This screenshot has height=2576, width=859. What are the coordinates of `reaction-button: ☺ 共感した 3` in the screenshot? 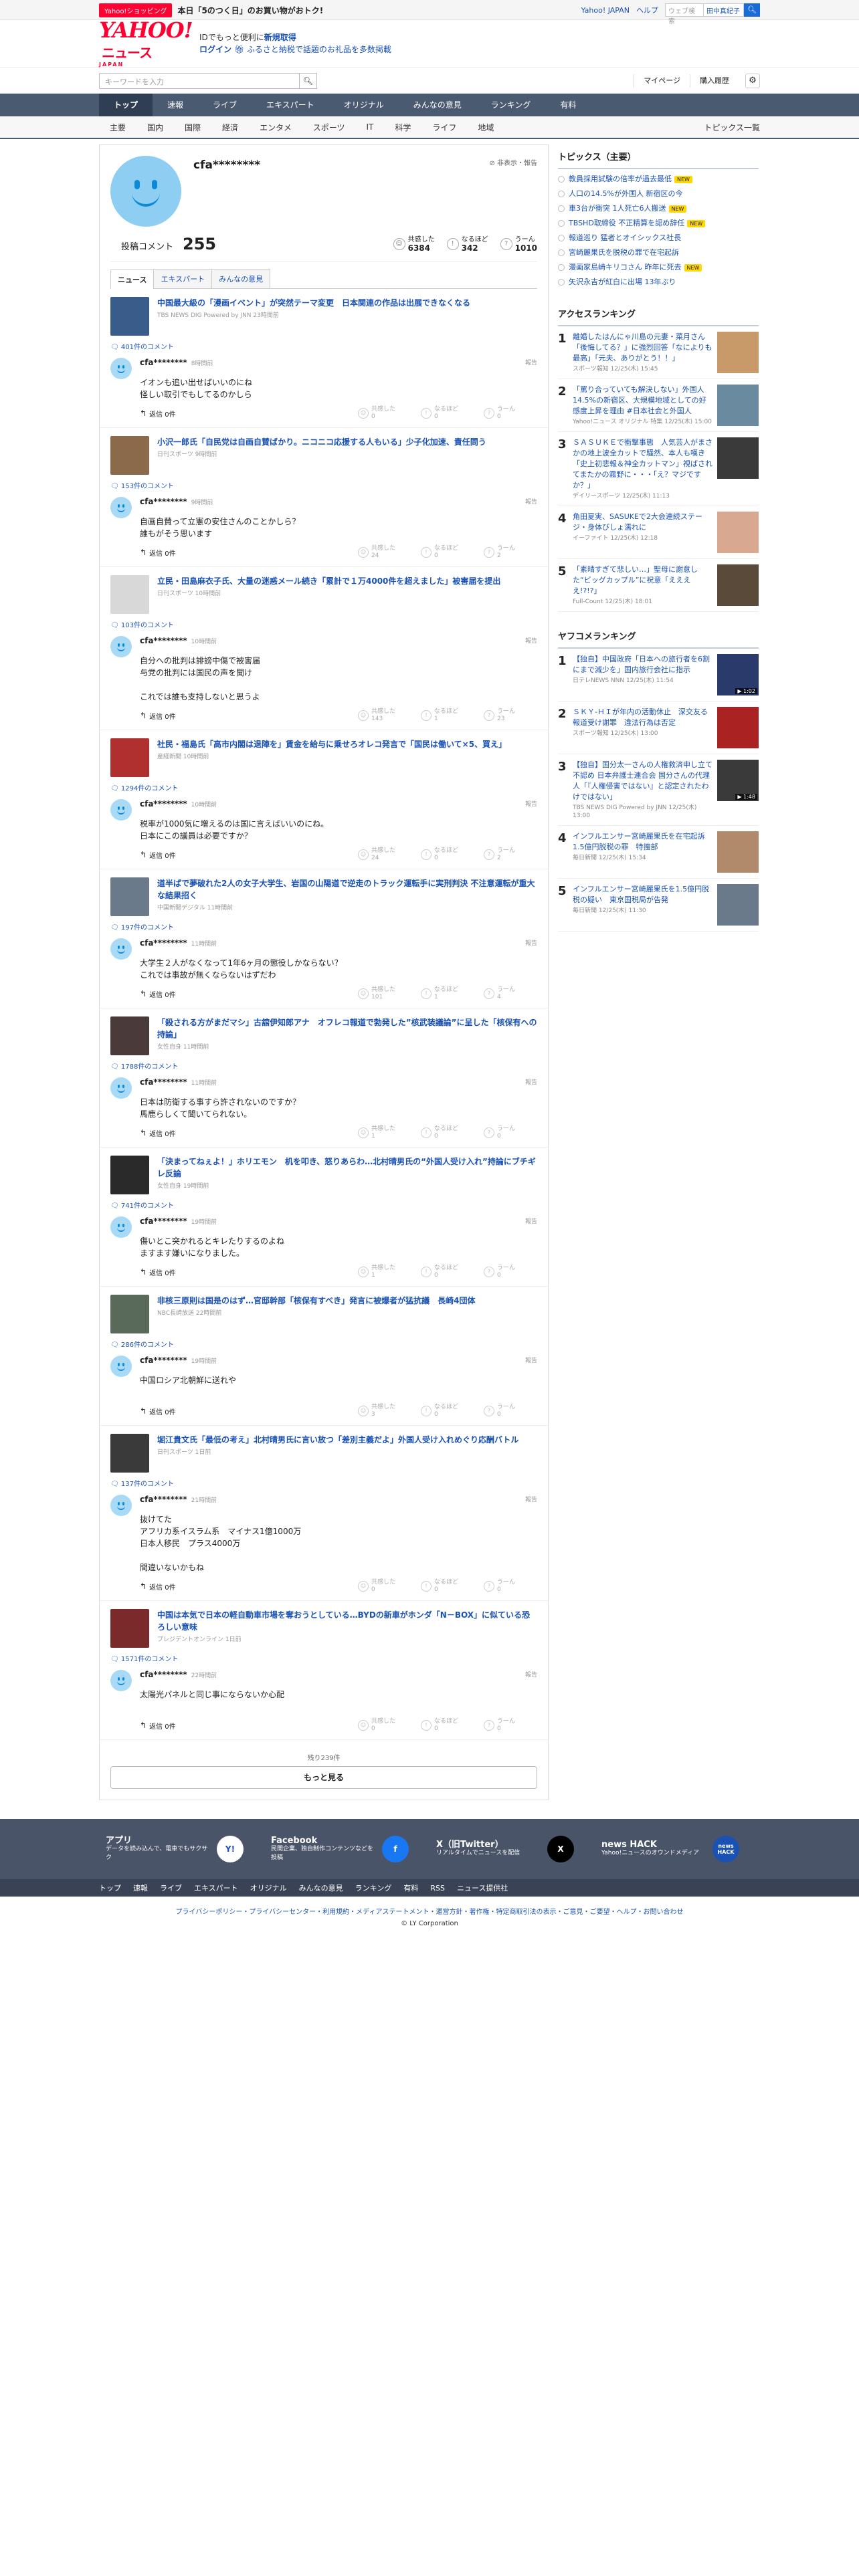 It's located at (384, 1411).